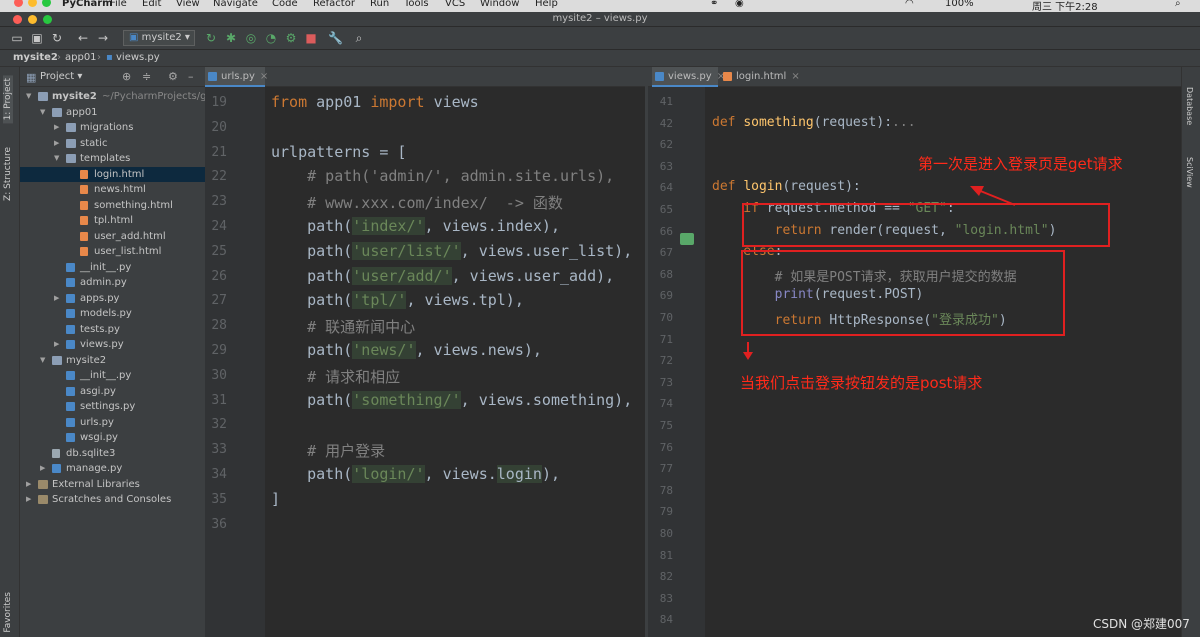 Image resolution: width=1200 pixels, height=637 pixels. I want to click on locate-icon: ⊕, so click(126, 76).